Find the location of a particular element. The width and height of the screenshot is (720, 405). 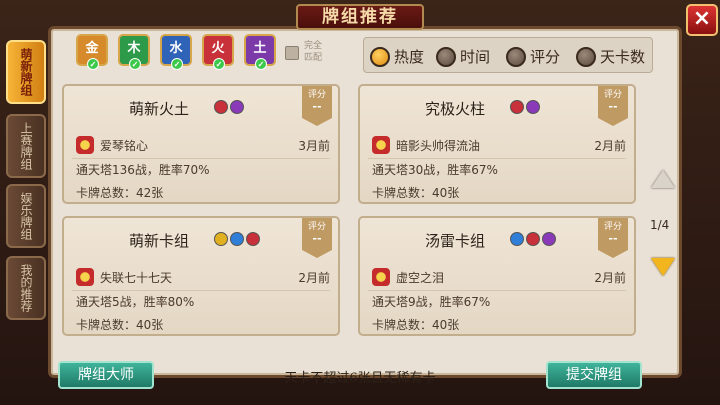

page-down-arrow-icon is located at coordinates (663, 267).